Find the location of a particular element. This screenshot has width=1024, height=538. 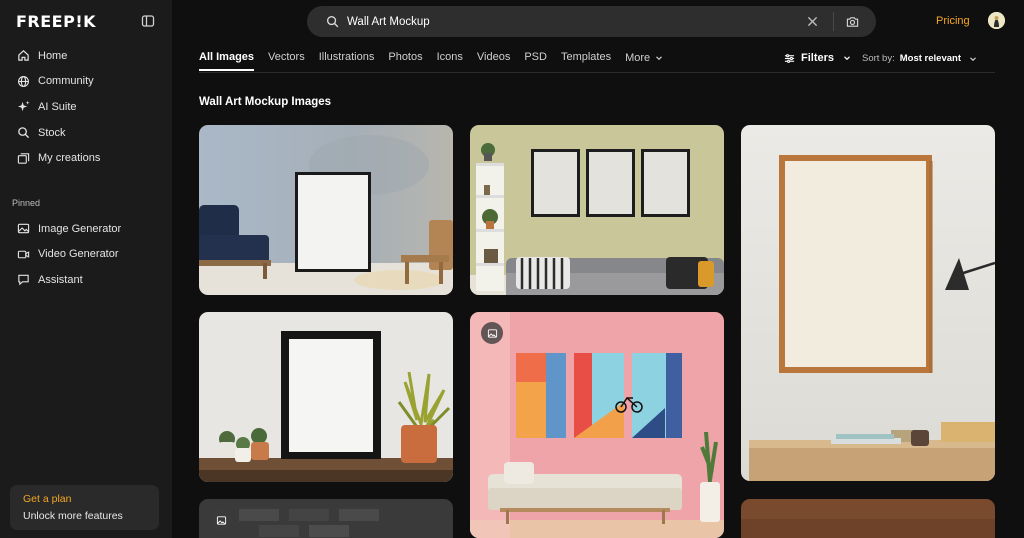

sidebar-item-label: Stock is located at coordinates (52, 132).